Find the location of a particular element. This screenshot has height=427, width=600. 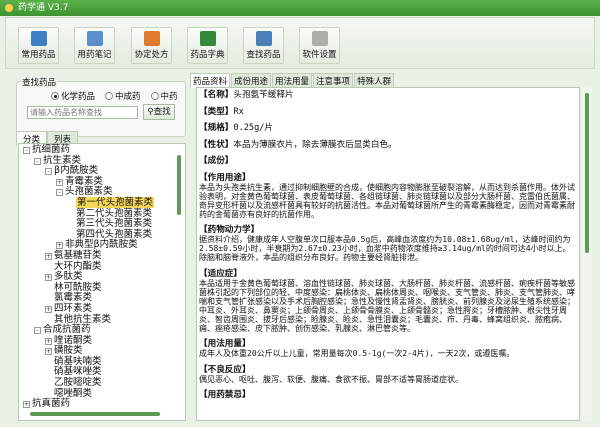

field-heading: 【规格】 is located at coordinates (216, 128).